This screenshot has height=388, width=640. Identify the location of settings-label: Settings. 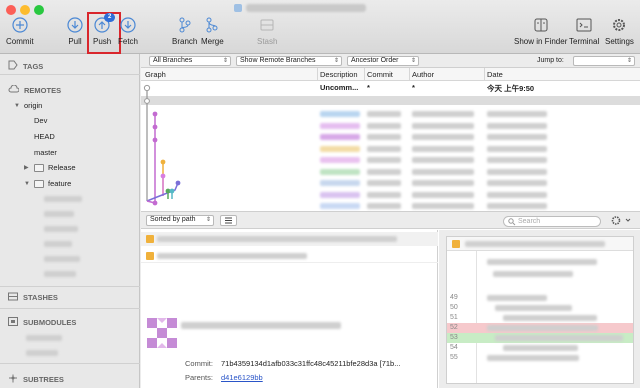
(619, 41).